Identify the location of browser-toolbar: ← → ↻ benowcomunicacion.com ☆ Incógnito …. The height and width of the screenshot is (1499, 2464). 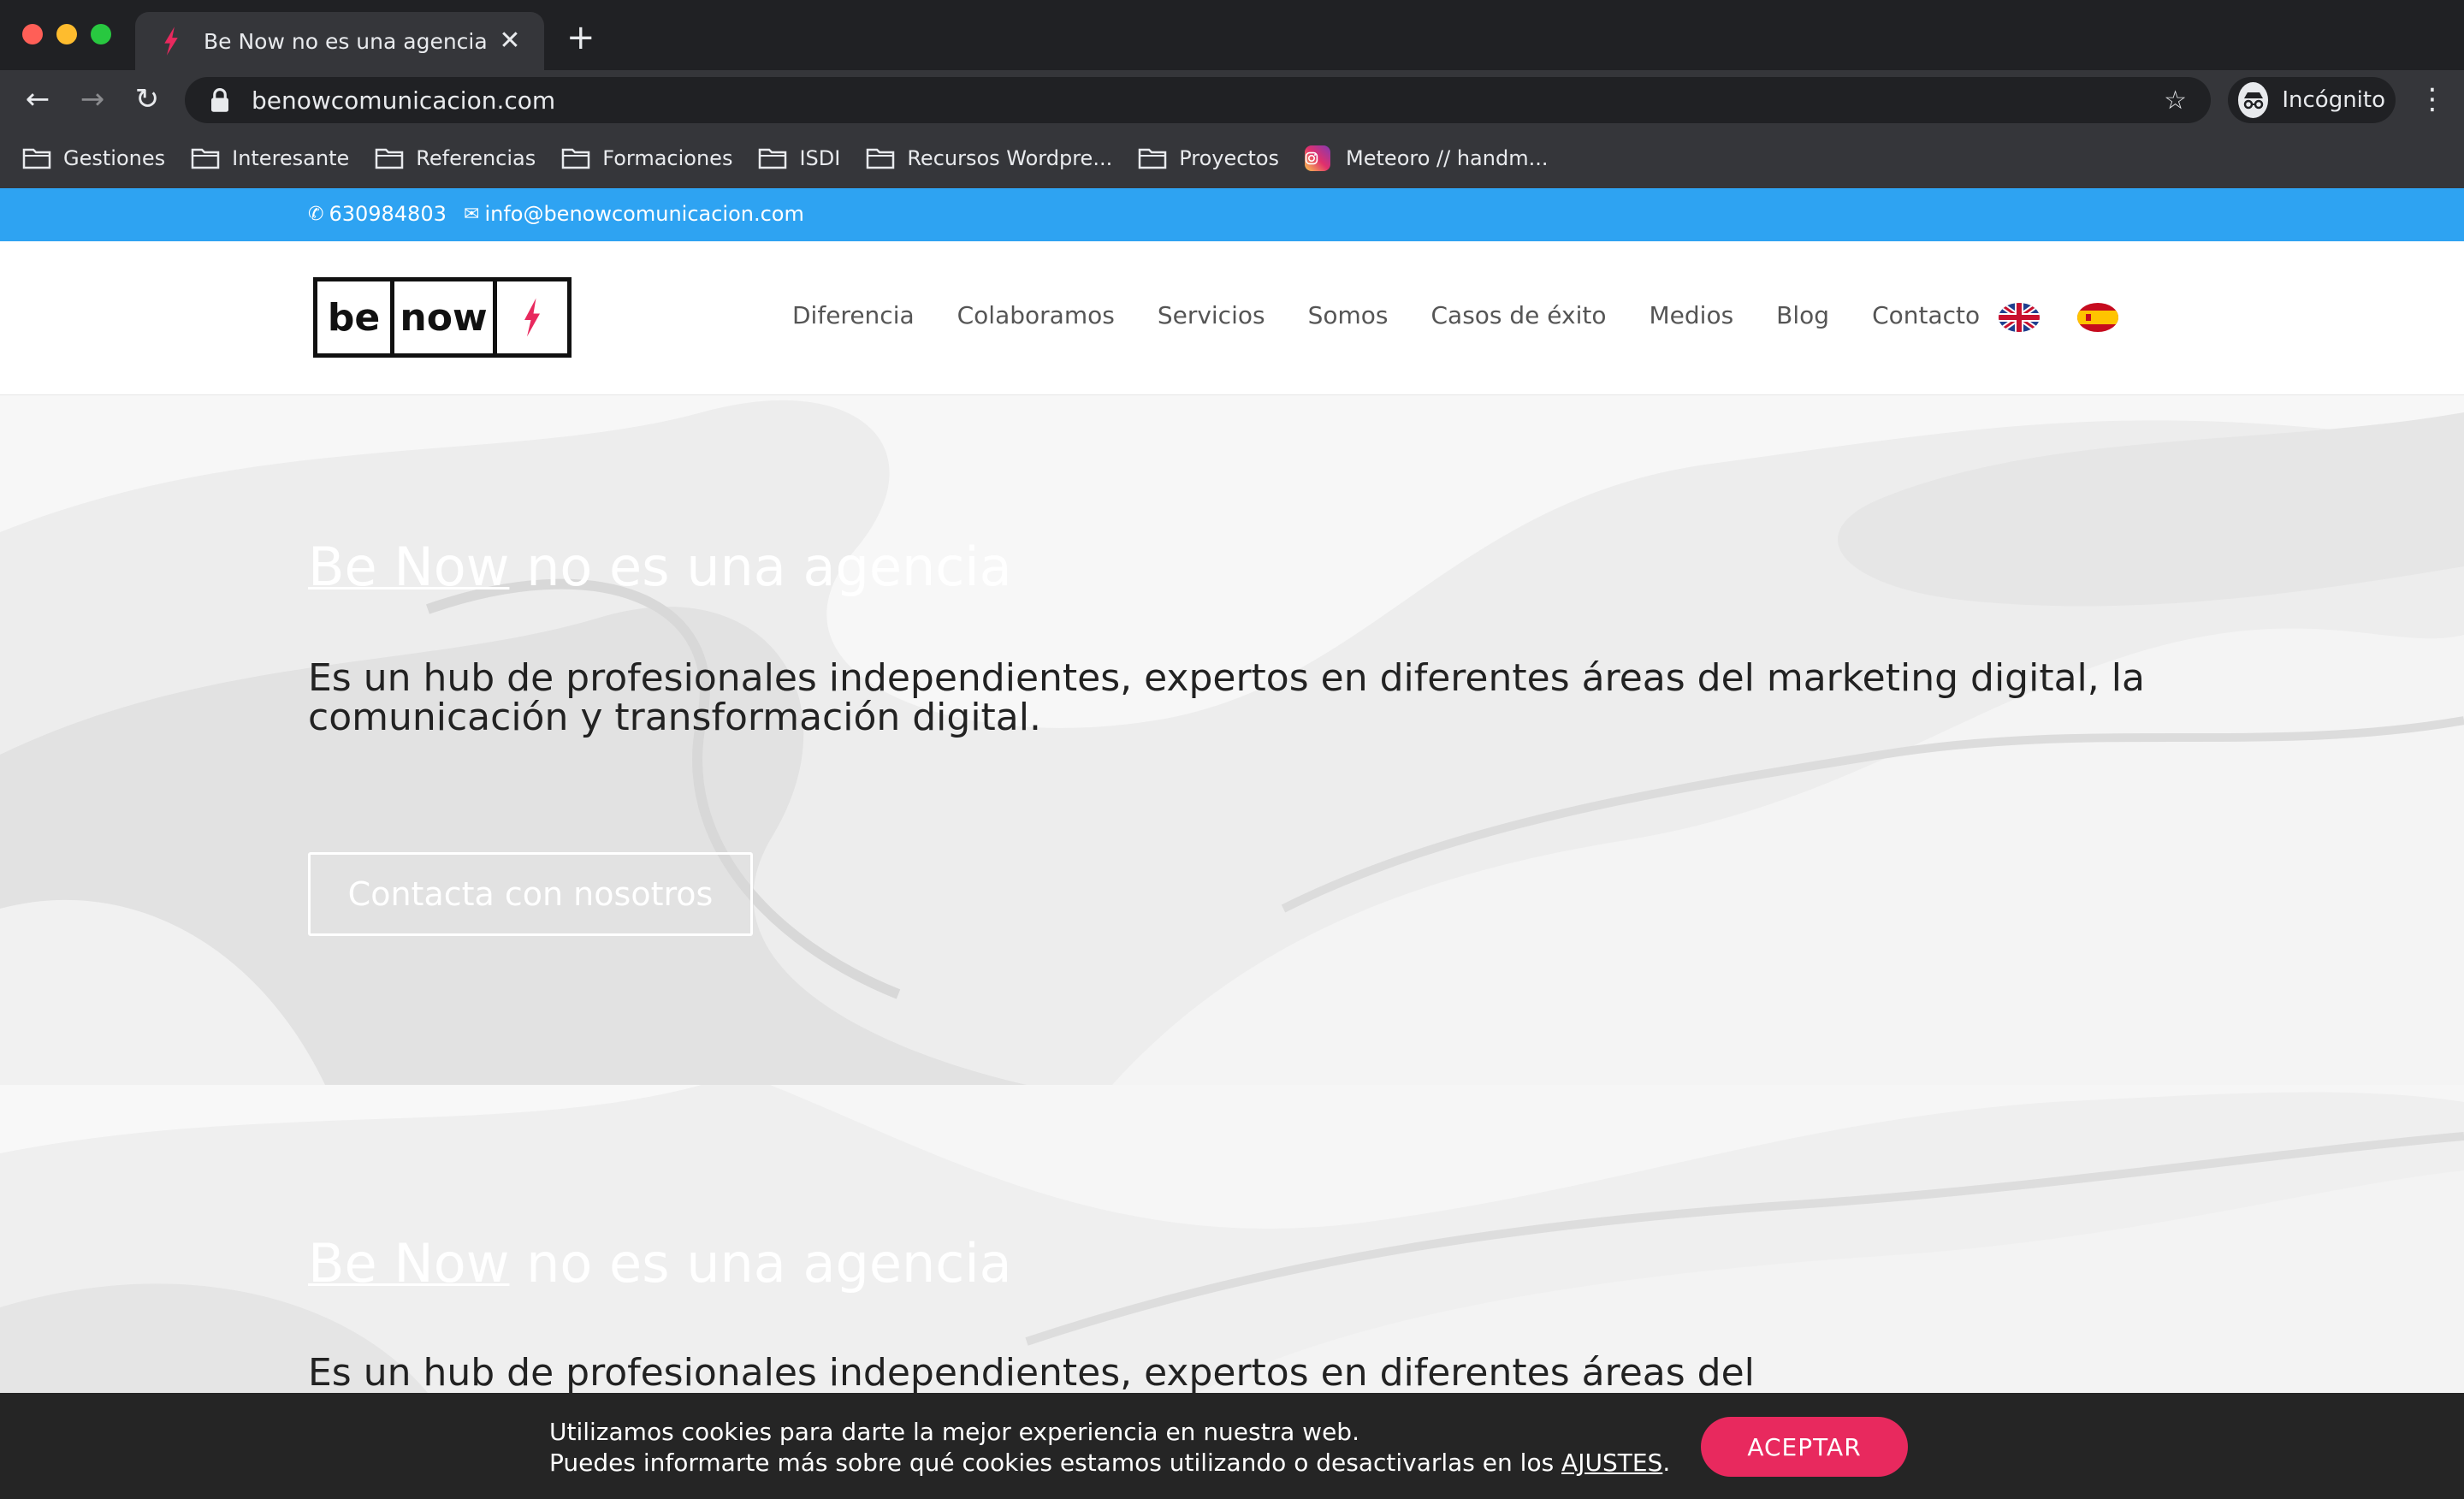
(1232, 99).